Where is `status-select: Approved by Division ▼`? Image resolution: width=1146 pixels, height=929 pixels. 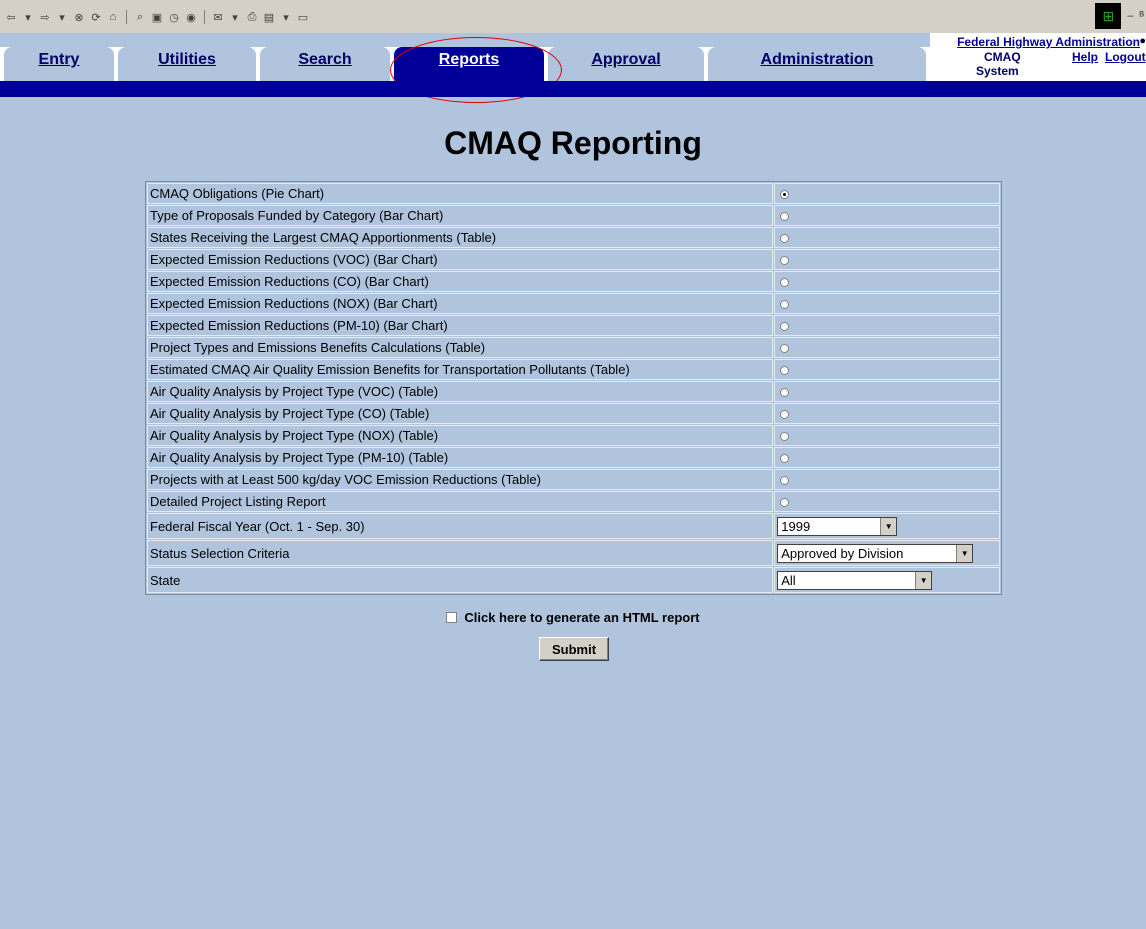 status-select: Approved by Division ▼ is located at coordinates (875, 553).